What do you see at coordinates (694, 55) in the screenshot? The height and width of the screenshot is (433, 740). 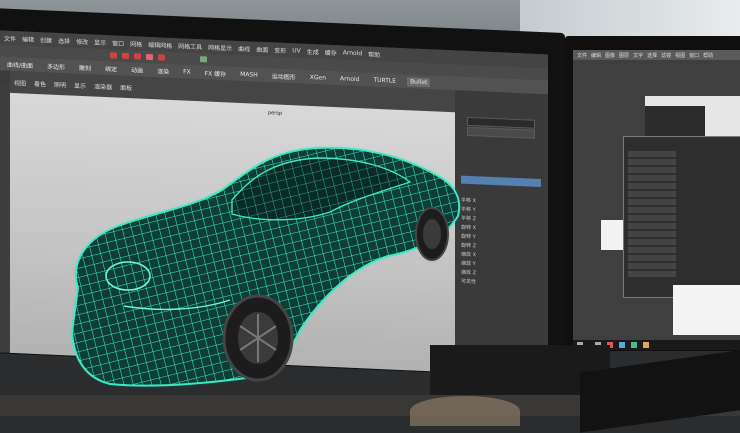 I see `right-menu-item-8: 窗口` at bounding box center [694, 55].